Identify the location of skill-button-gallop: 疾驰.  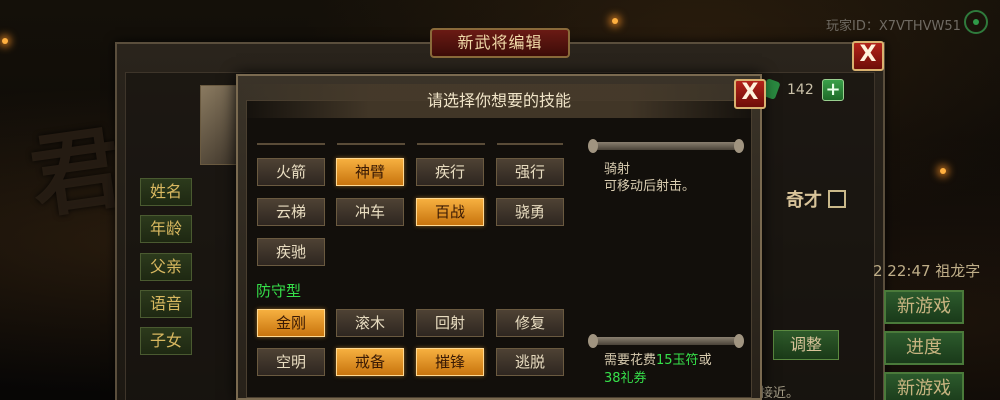
(291, 252).